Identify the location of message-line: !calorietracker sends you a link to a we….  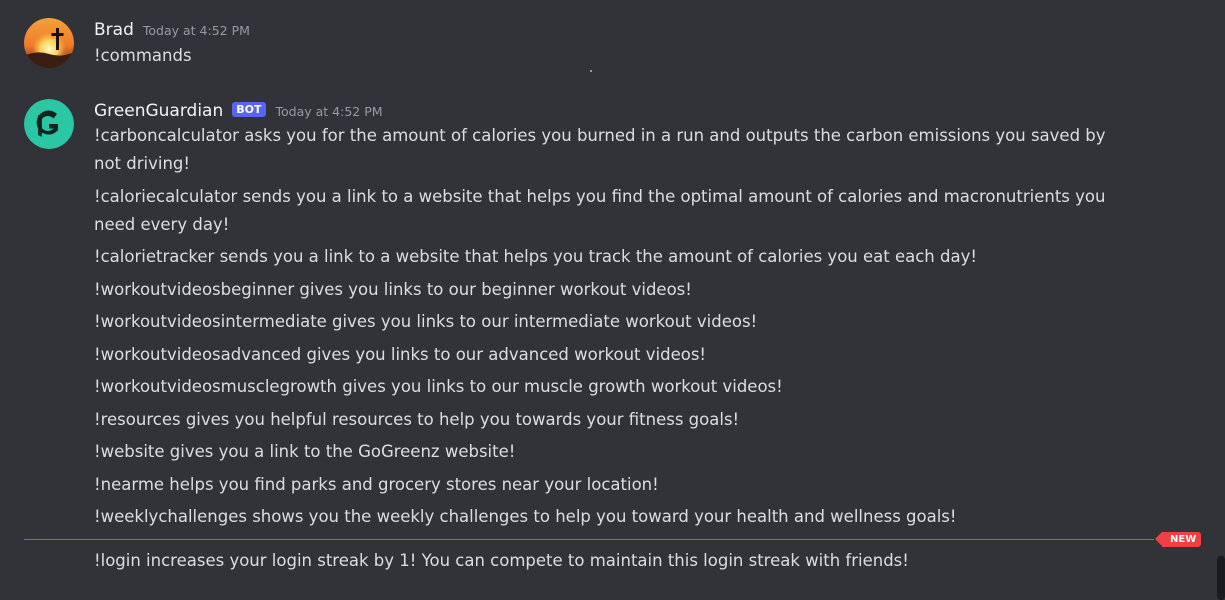
(535, 256).